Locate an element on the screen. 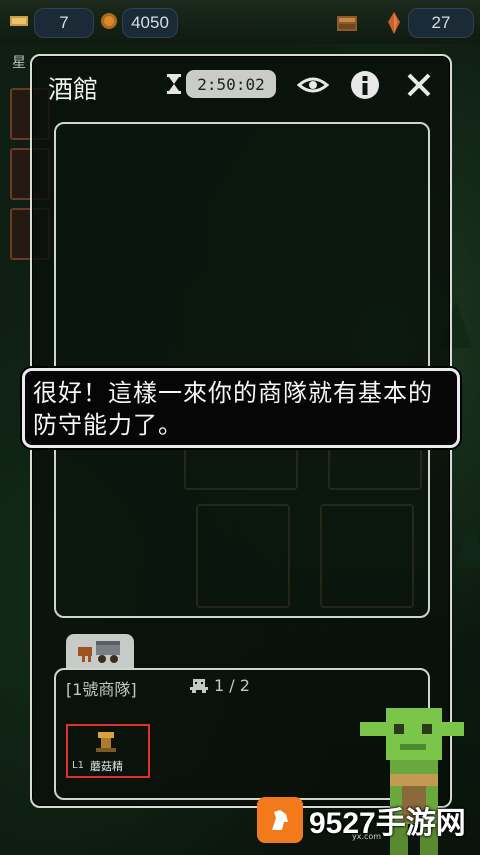 The width and height of the screenshot is (480, 855). dialogue-box: 很好！這樣一來你的商隊就有基本的防守能力了。 is located at coordinates (241, 408).